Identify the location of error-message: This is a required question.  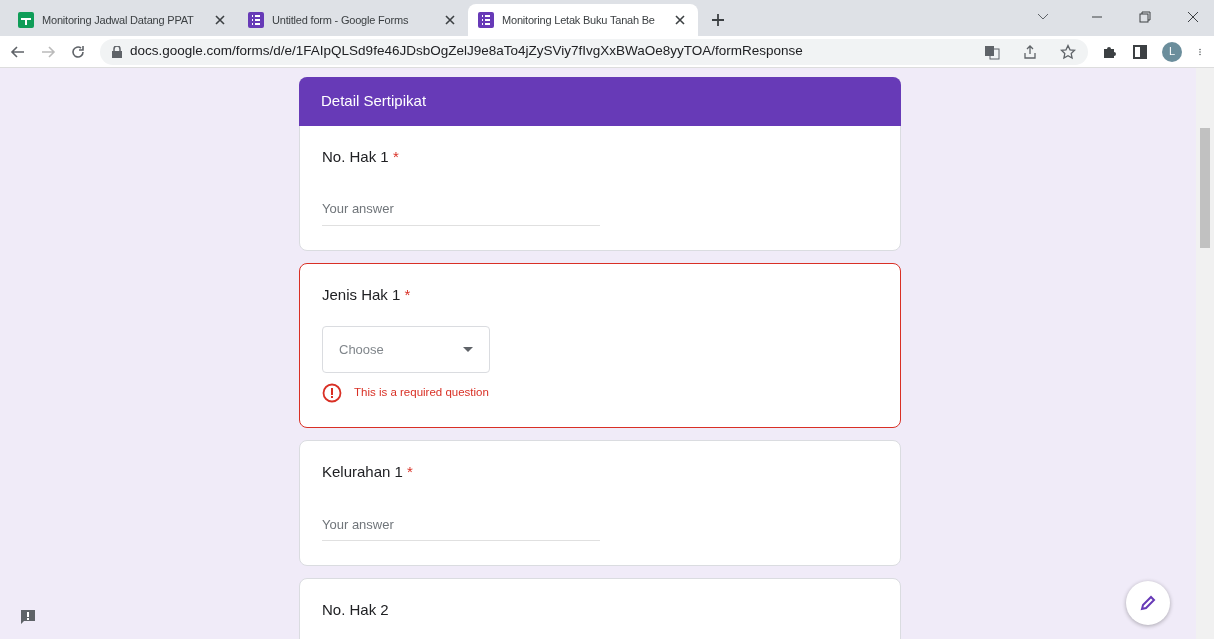
(421, 393).